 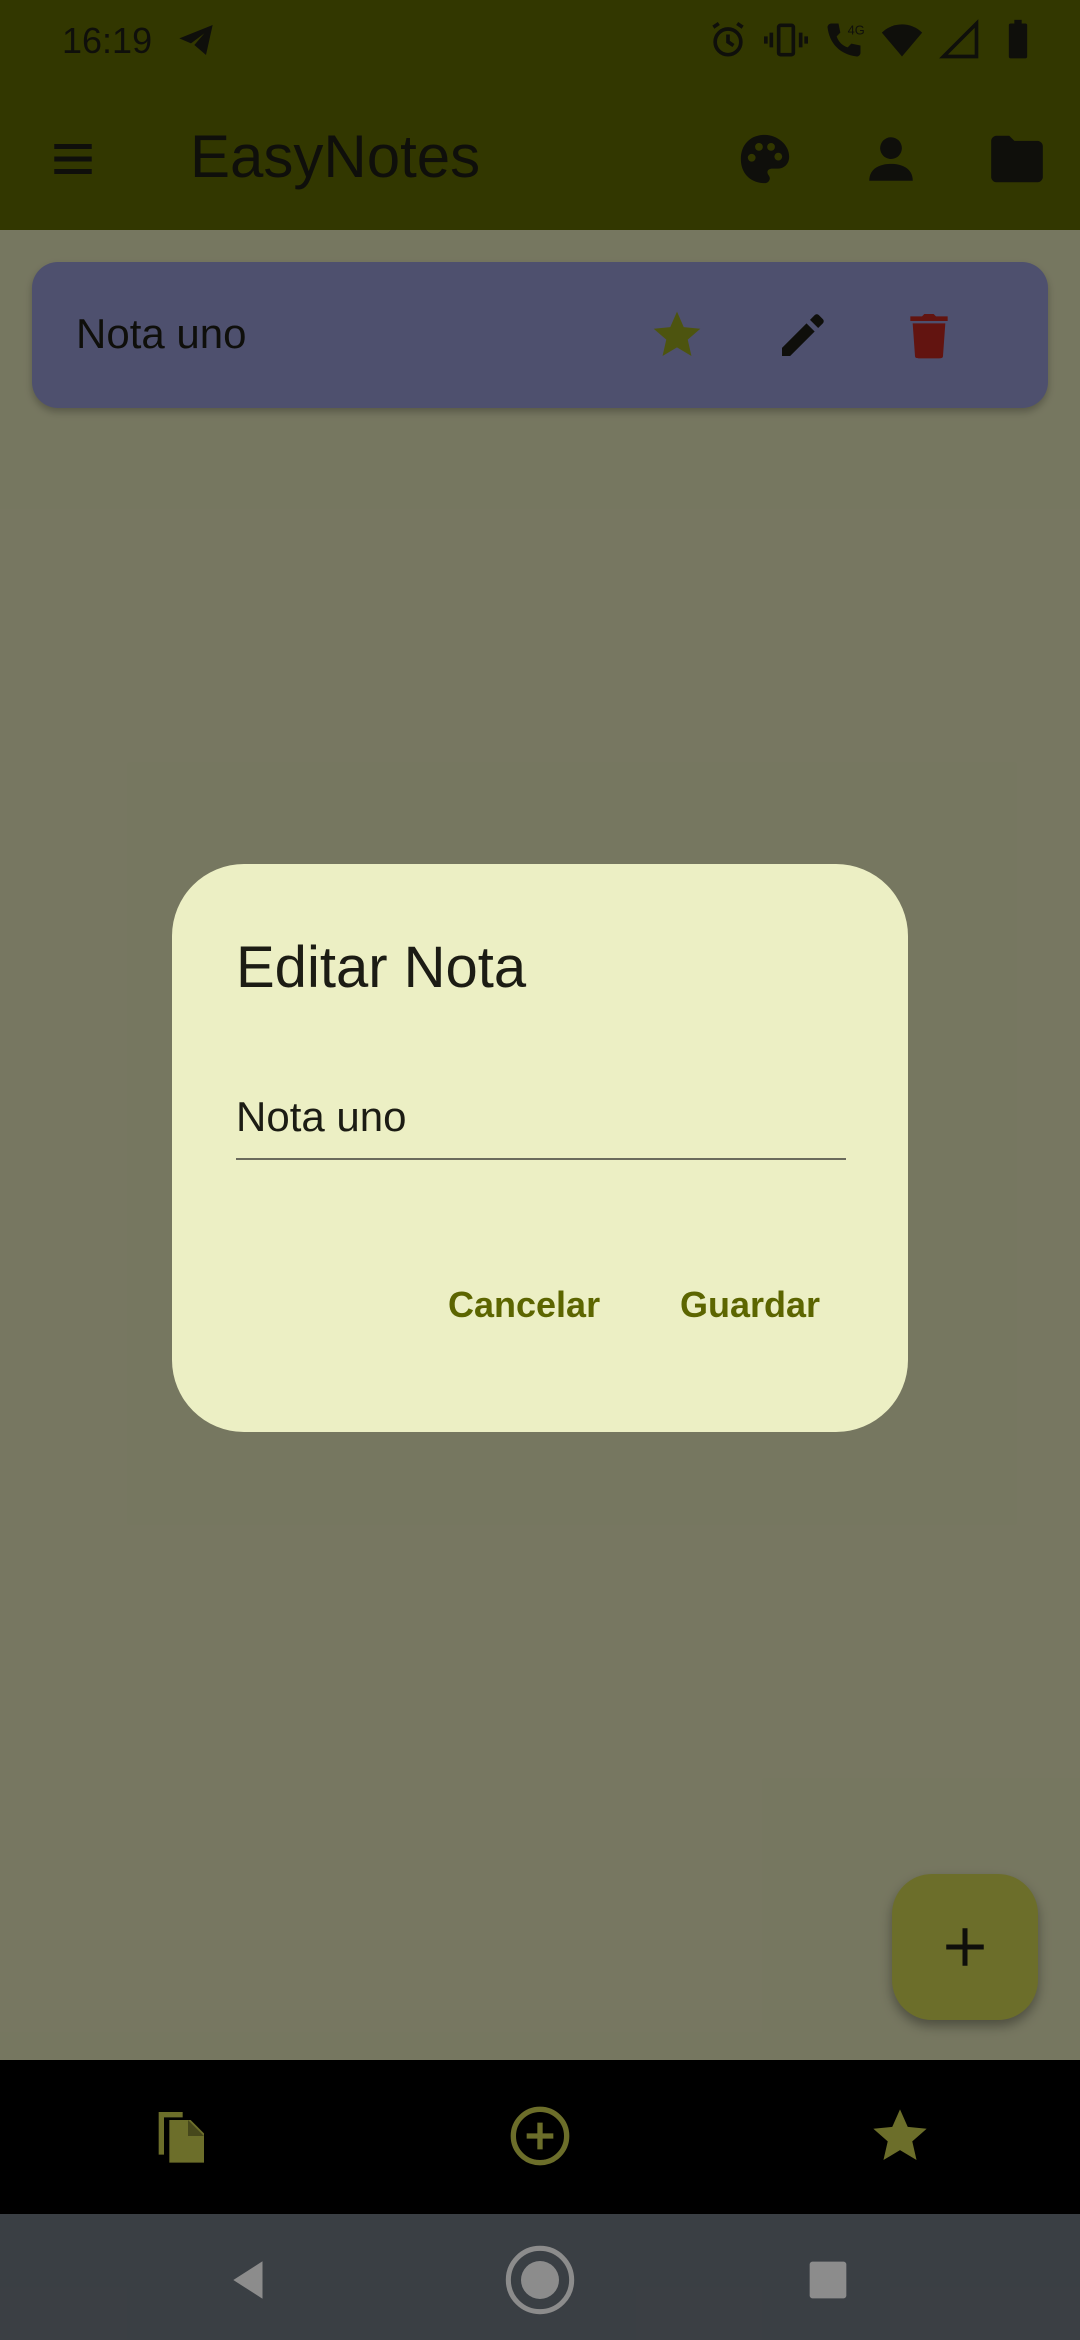 What do you see at coordinates (524, 1305) in the screenshot?
I see `cancel-button: Cancelar` at bounding box center [524, 1305].